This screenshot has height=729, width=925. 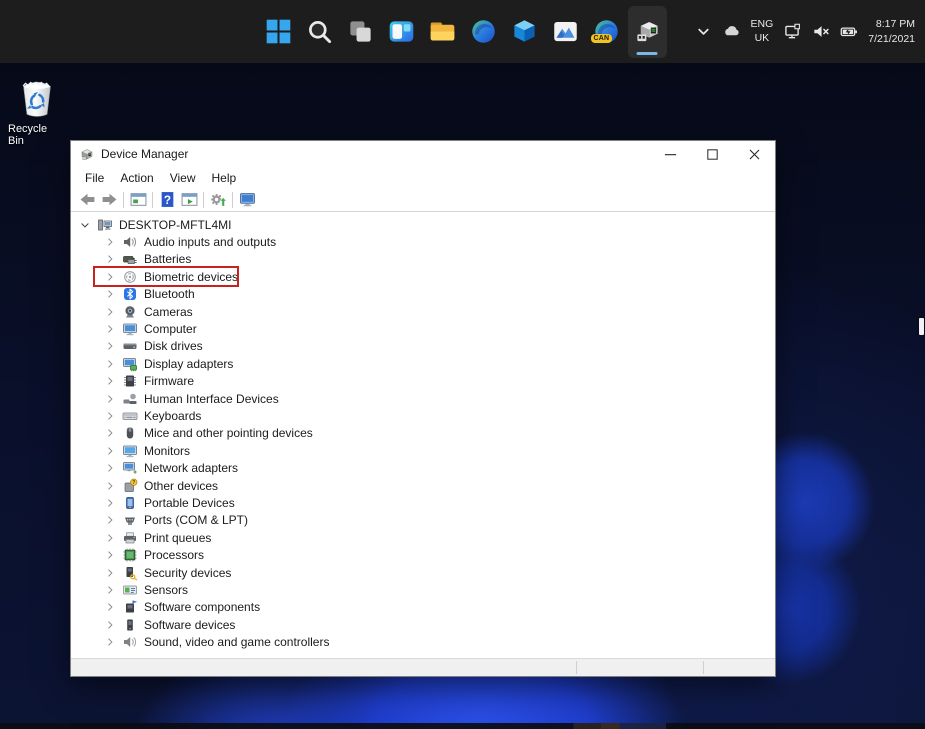 I want to click on forward-button, so click(x=109, y=200).